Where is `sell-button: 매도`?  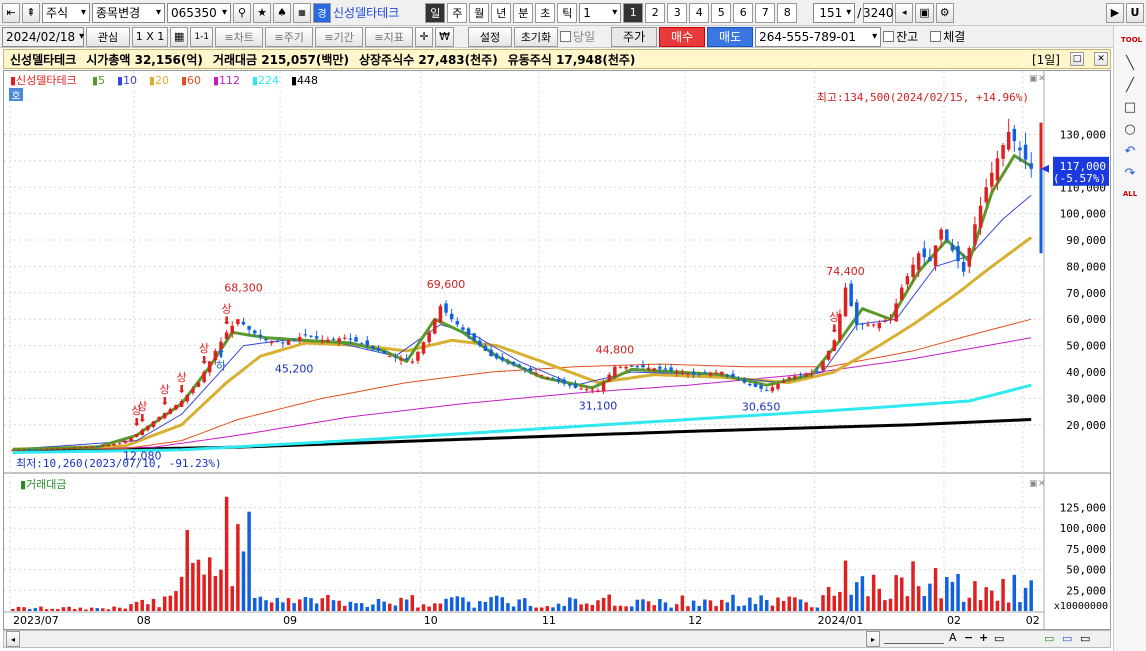 sell-button: 매도 is located at coordinates (730, 36).